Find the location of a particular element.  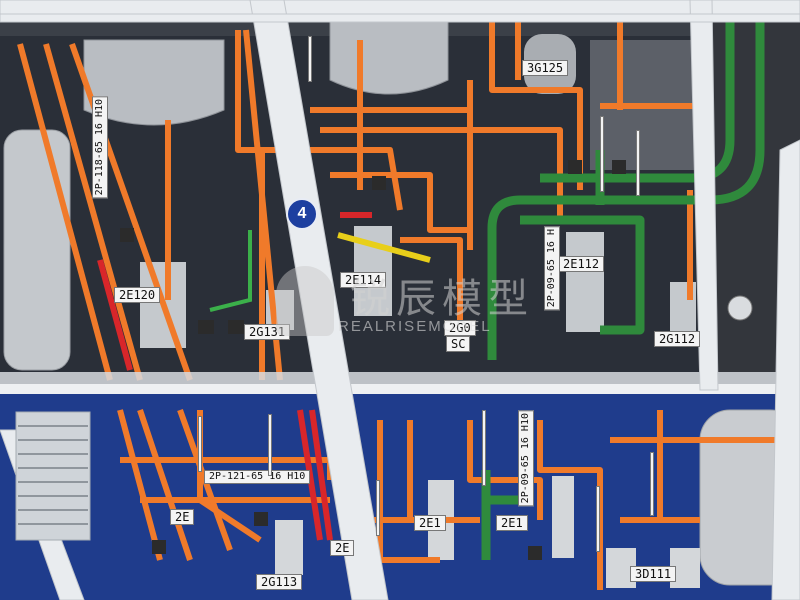

pipe-tag-2p-118: 2P-118-65 16 H10 is located at coordinates (100, 147).